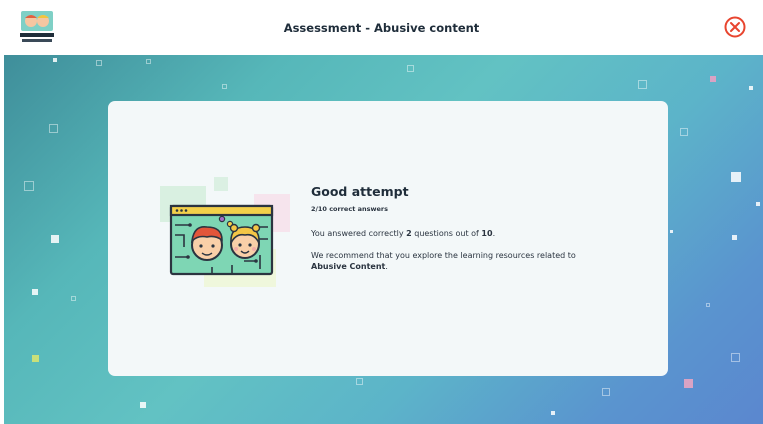 The width and height of the screenshot is (763, 424). Describe the element at coordinates (409, 233) in the screenshot. I see `correct-count: 2` at that location.